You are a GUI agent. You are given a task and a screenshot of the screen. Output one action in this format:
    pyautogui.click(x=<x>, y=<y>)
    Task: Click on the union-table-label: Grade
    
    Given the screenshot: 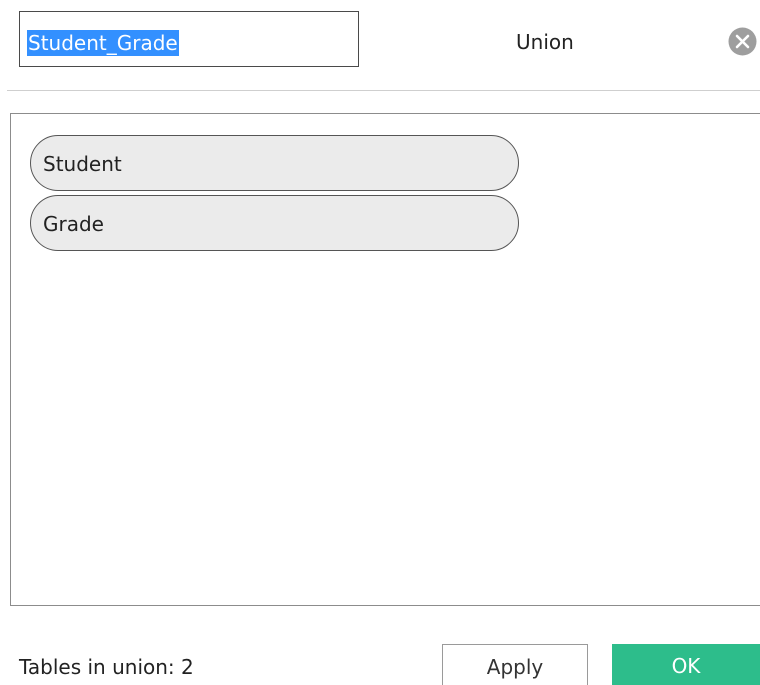 What is the action you would take?
    pyautogui.click(x=73, y=224)
    